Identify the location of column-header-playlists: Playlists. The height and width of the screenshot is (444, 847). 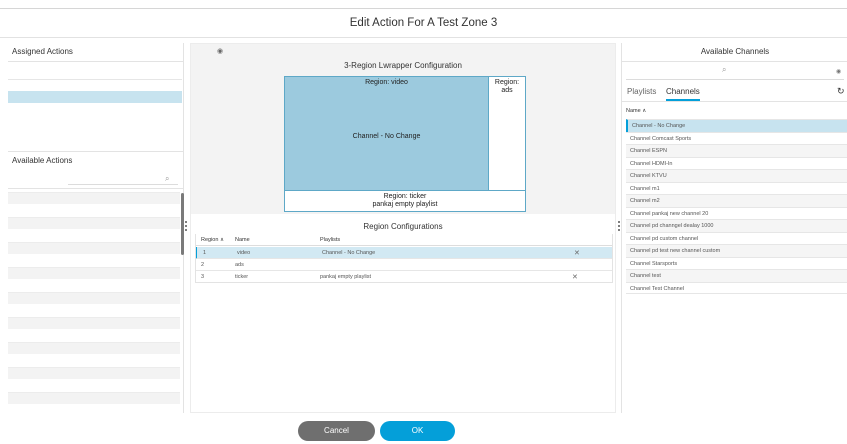
(330, 240).